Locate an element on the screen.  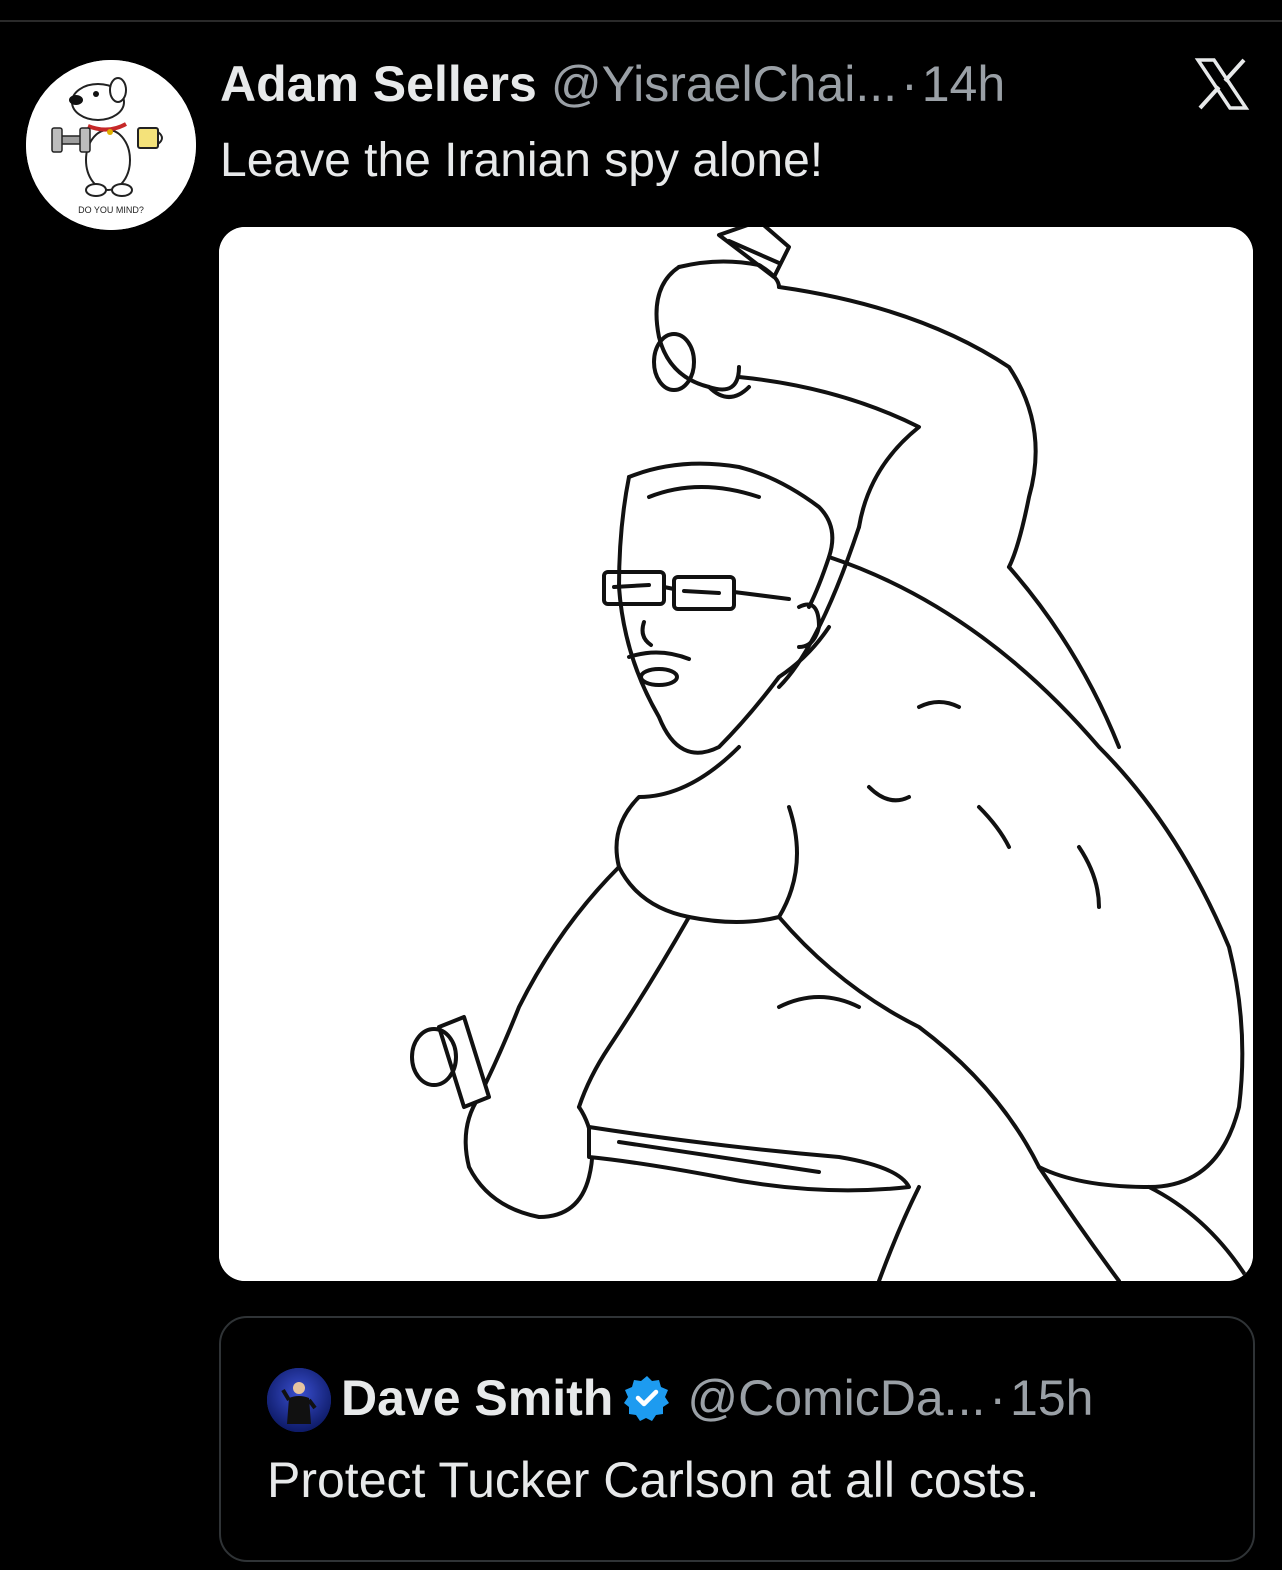
stage-performer-illustration is located at coordinates (299, 1400).